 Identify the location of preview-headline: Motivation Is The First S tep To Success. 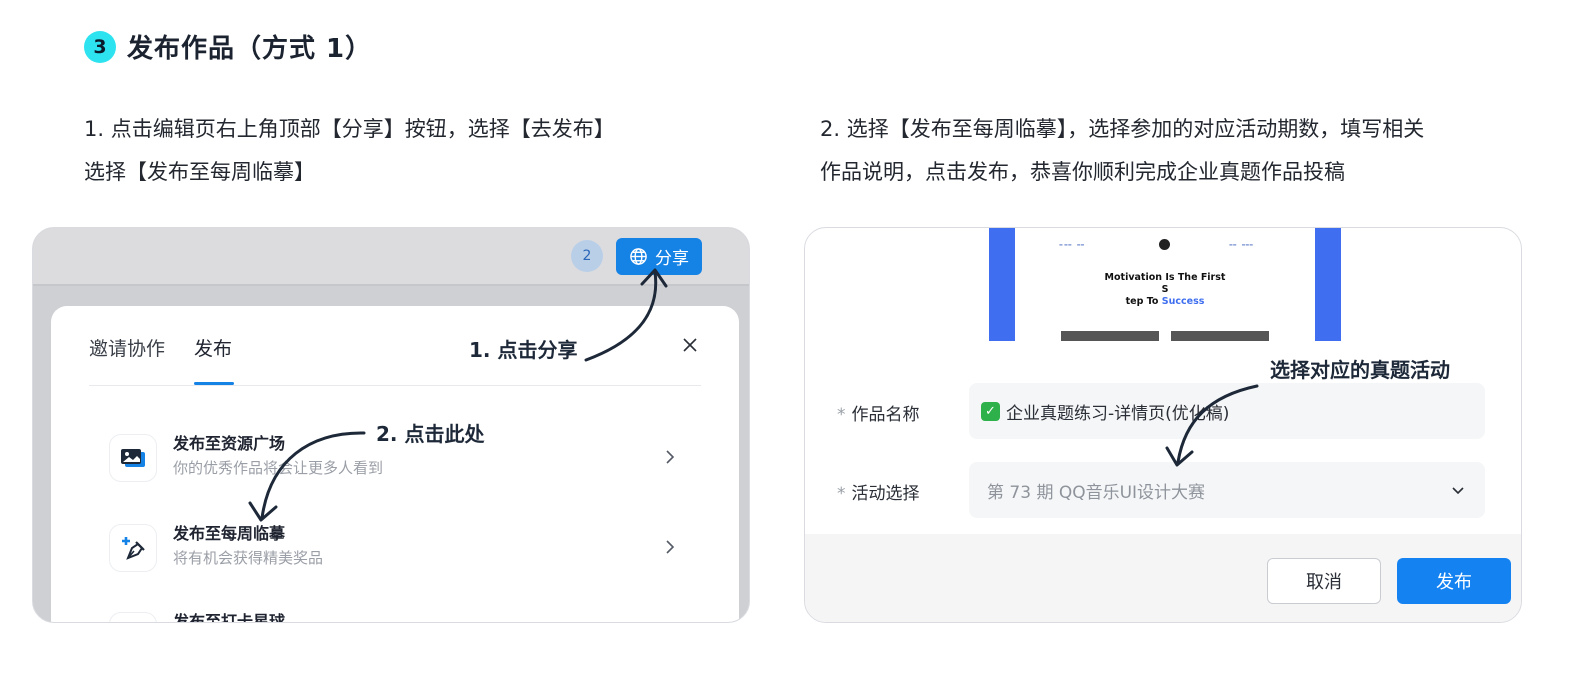
(1165, 290).